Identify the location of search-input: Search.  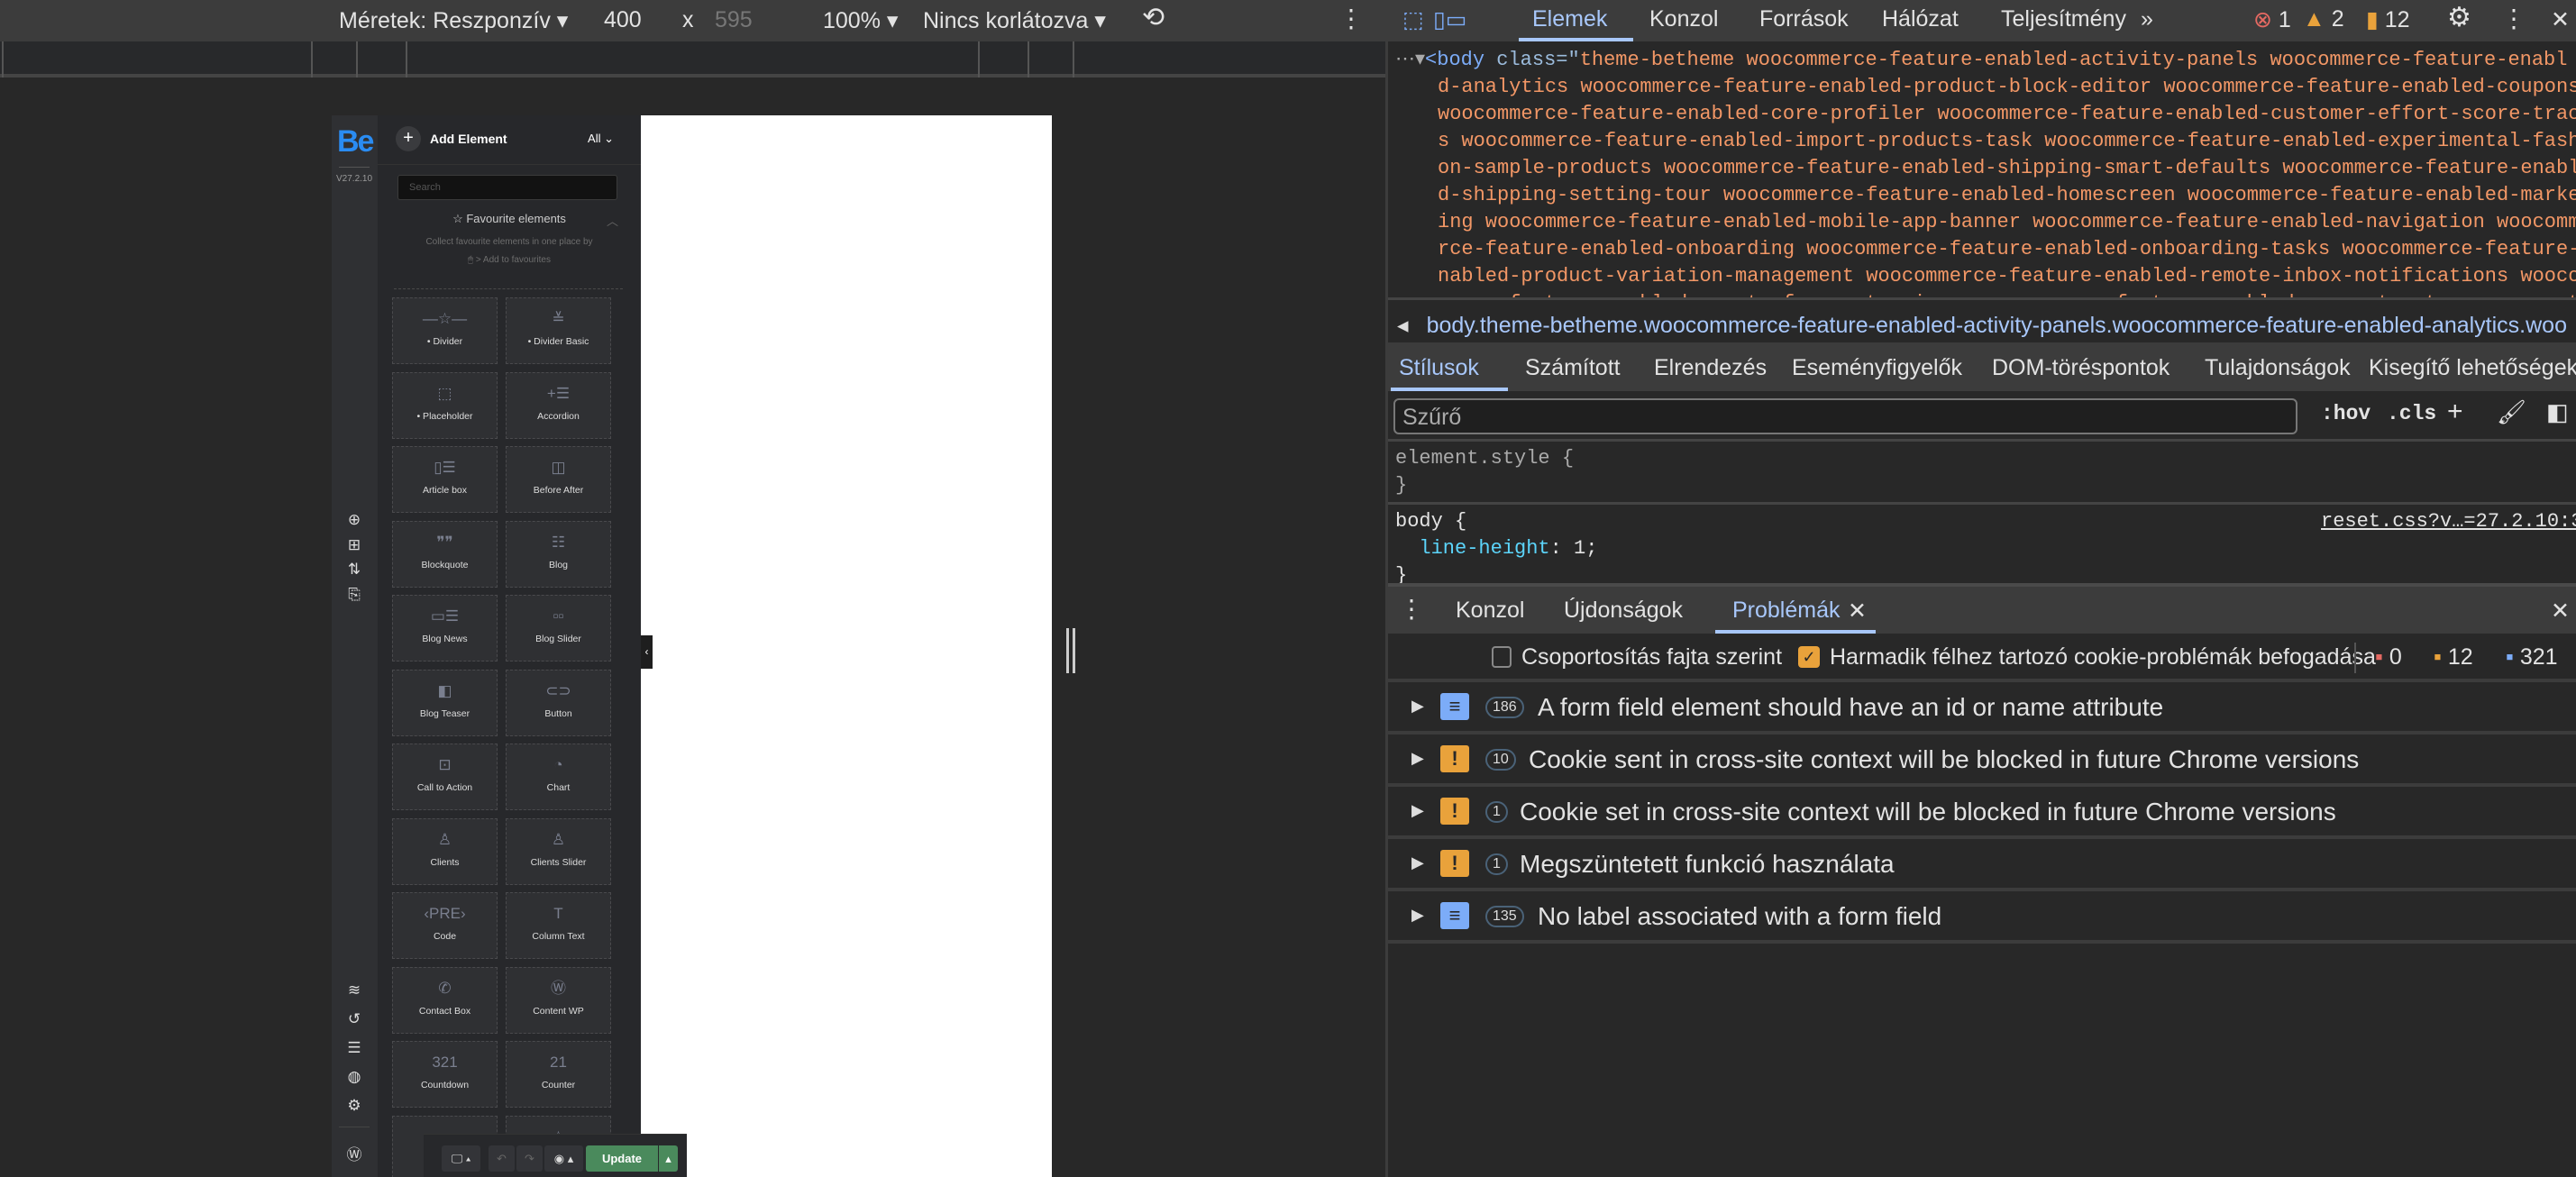
(507, 187).